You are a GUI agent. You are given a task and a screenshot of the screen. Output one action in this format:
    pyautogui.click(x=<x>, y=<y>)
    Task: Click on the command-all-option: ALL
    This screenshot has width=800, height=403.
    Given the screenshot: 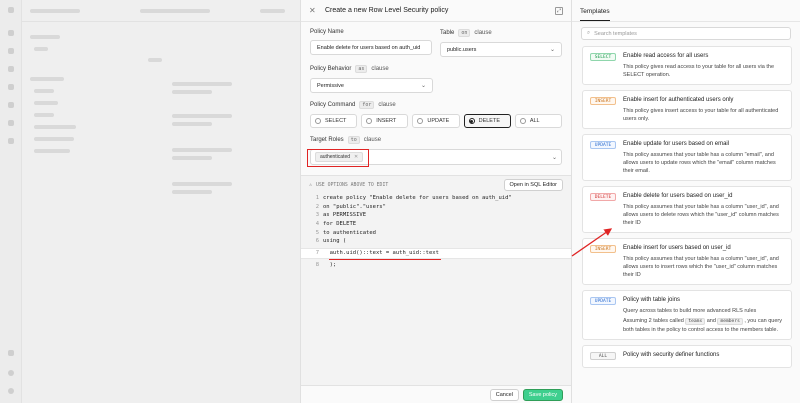 What is the action you would take?
    pyautogui.click(x=538, y=121)
    